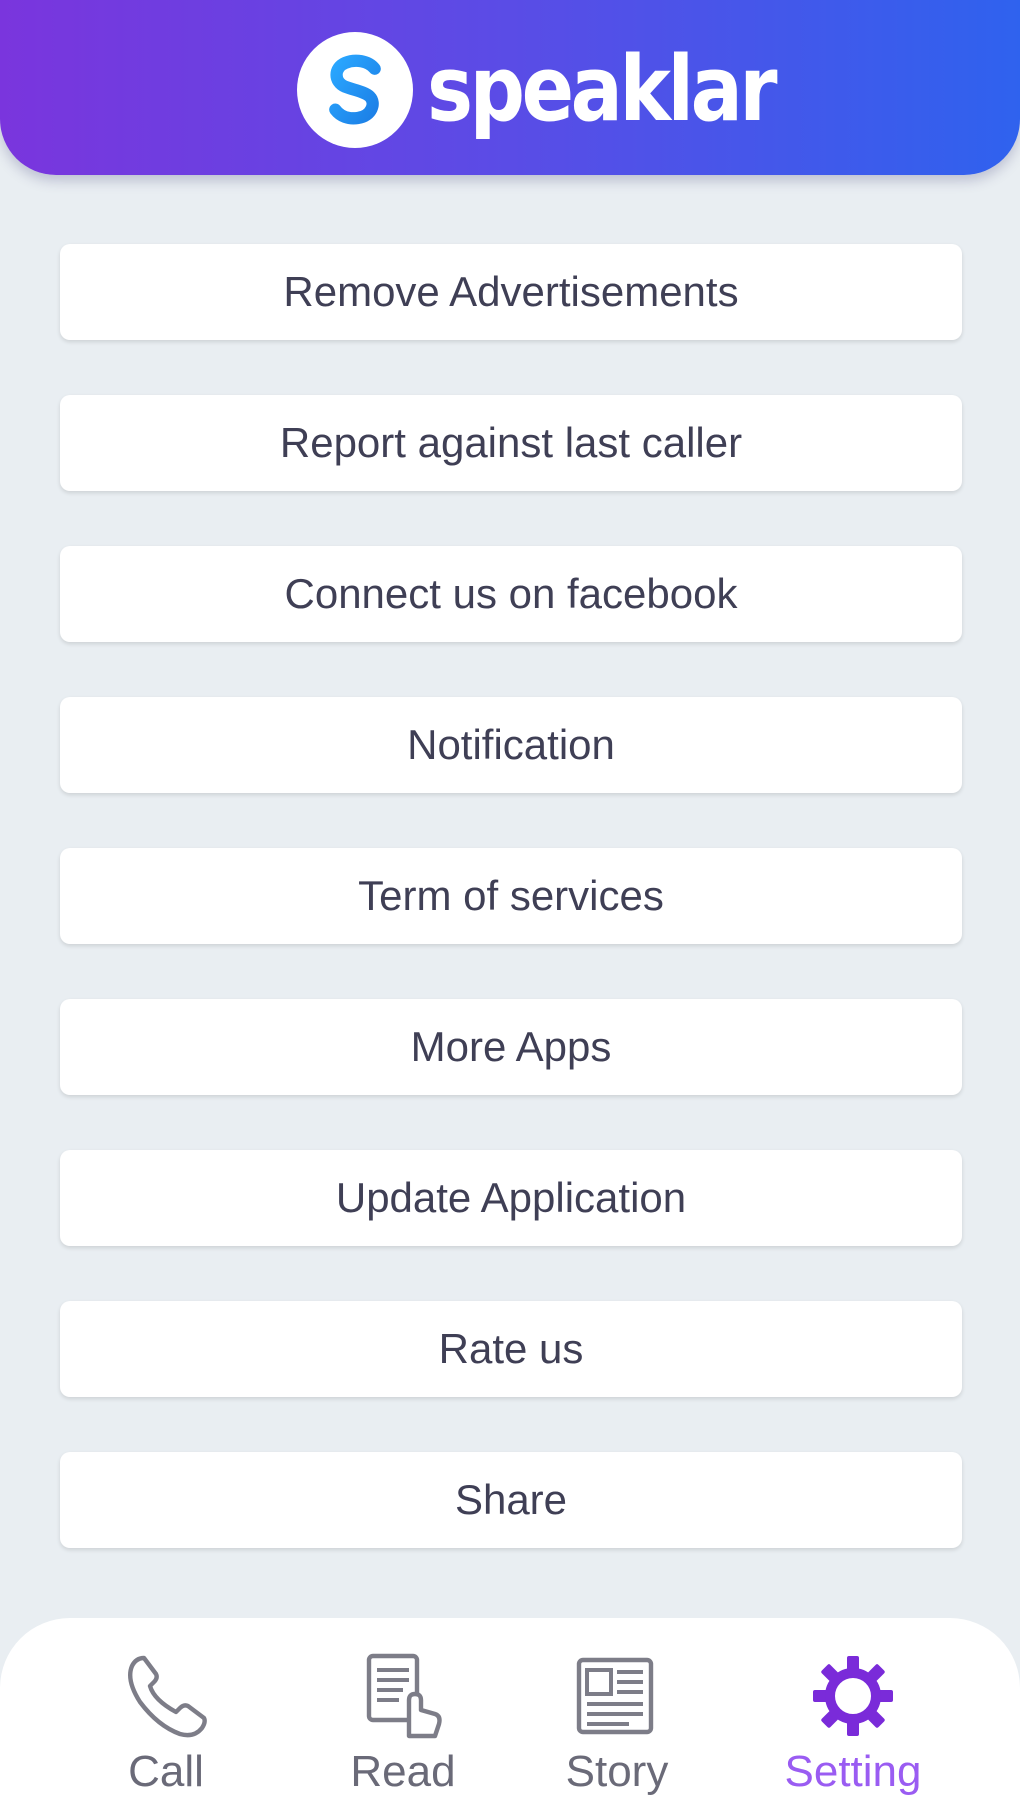  What do you see at coordinates (510, 1717) in the screenshot?
I see `bottom-navigation: Call Read Story Setting` at bounding box center [510, 1717].